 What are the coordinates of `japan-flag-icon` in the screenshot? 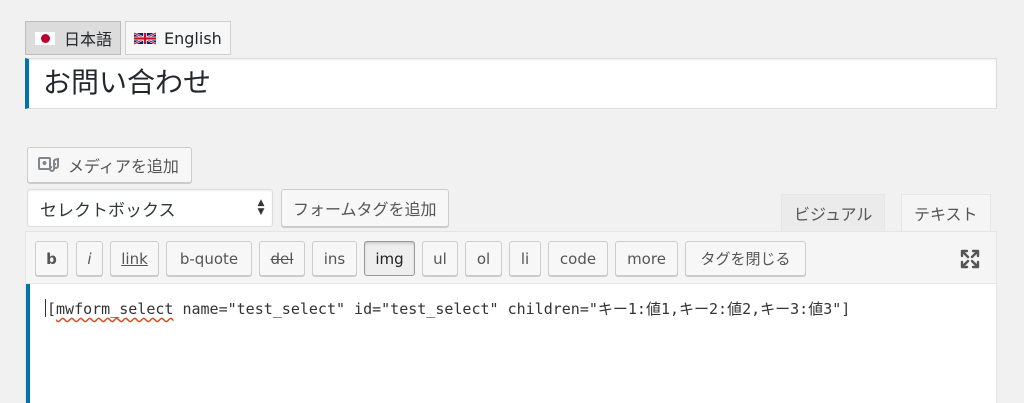 It's located at (45, 38).